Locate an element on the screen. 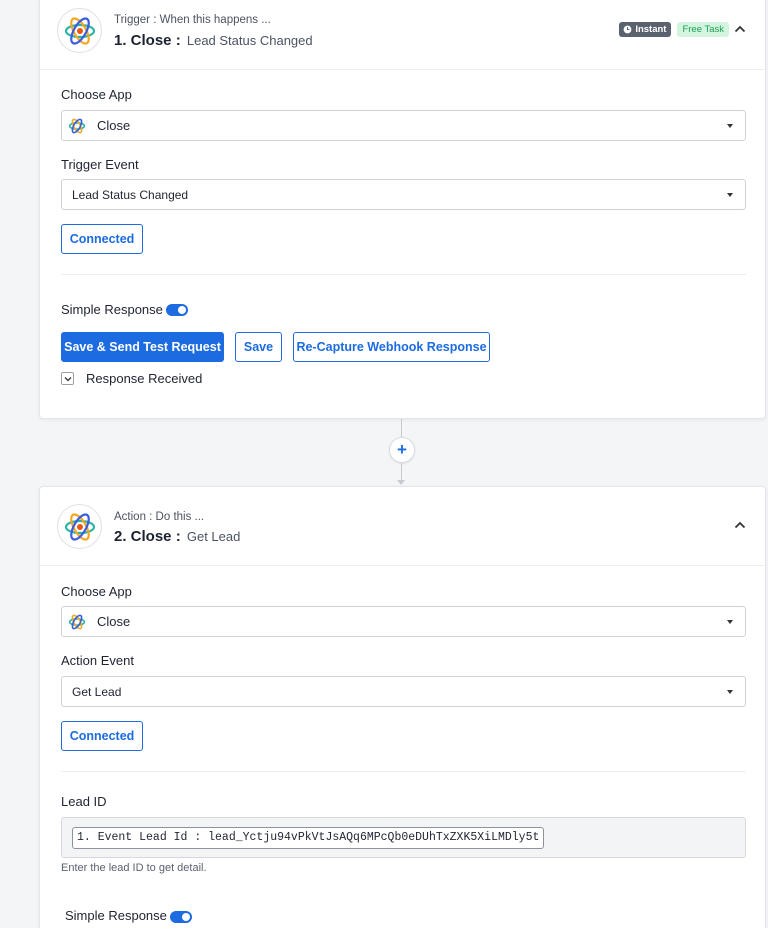 This screenshot has width=768, height=928. instant-badge: Instant is located at coordinates (645, 29).